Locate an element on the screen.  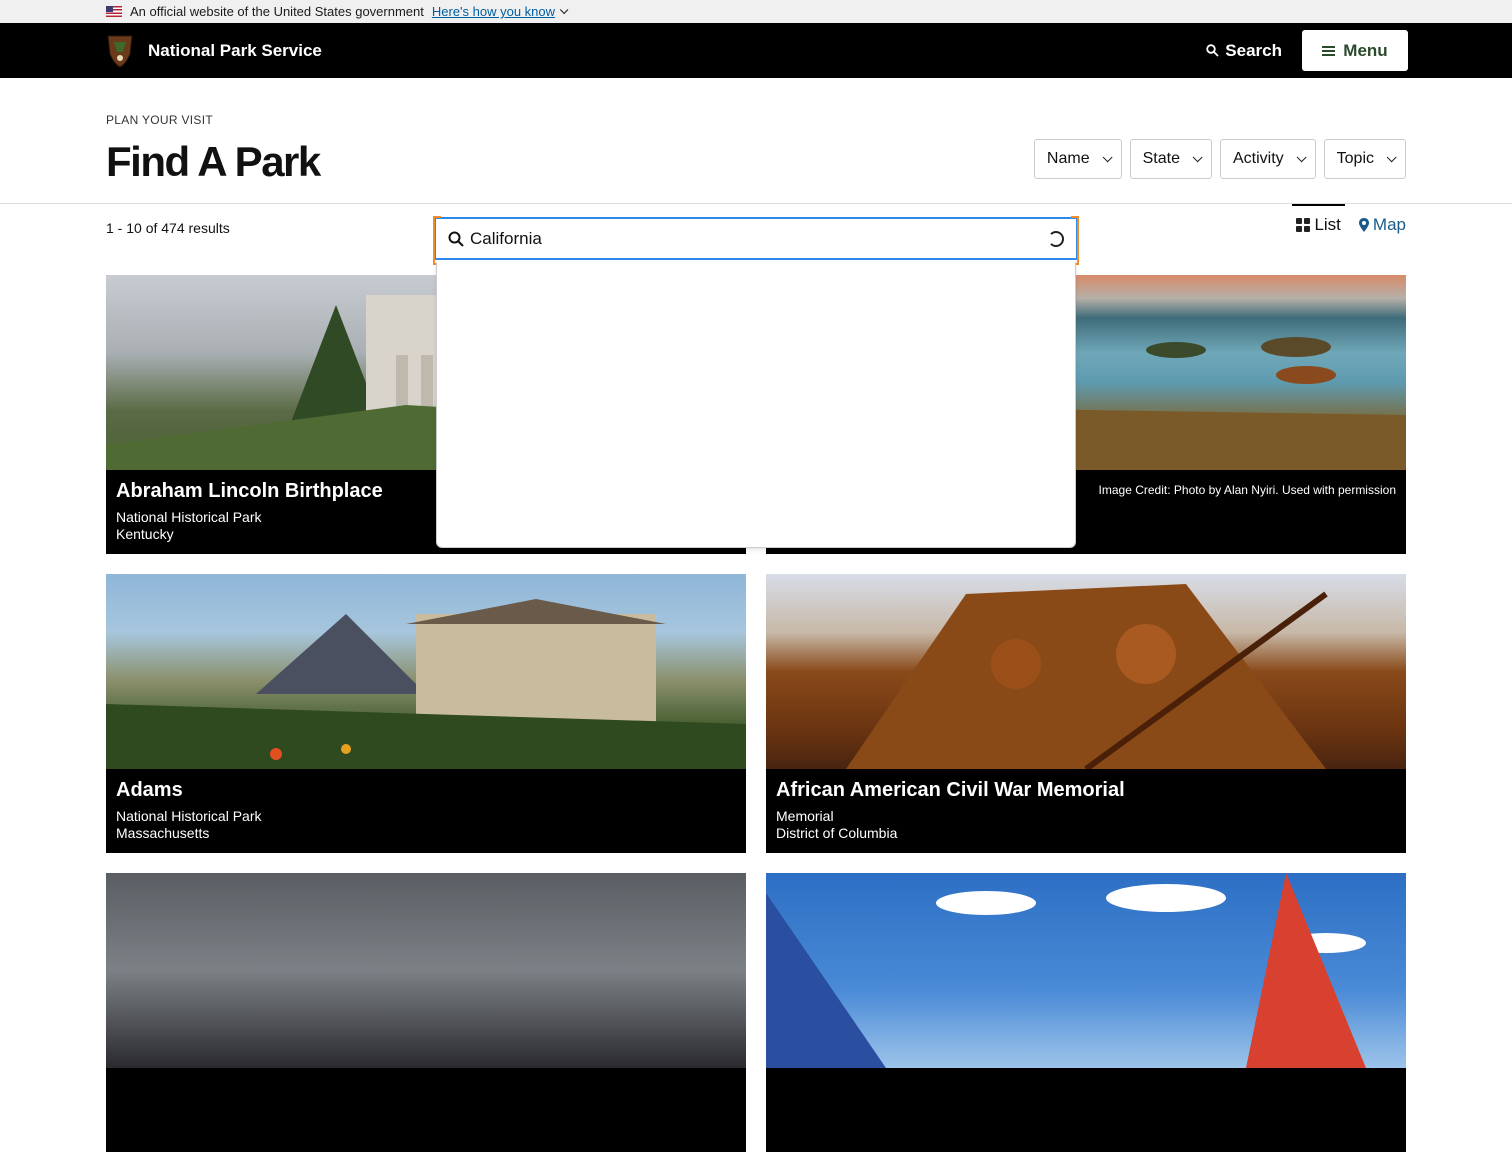
filter-label: Name is located at coordinates (1068, 158).